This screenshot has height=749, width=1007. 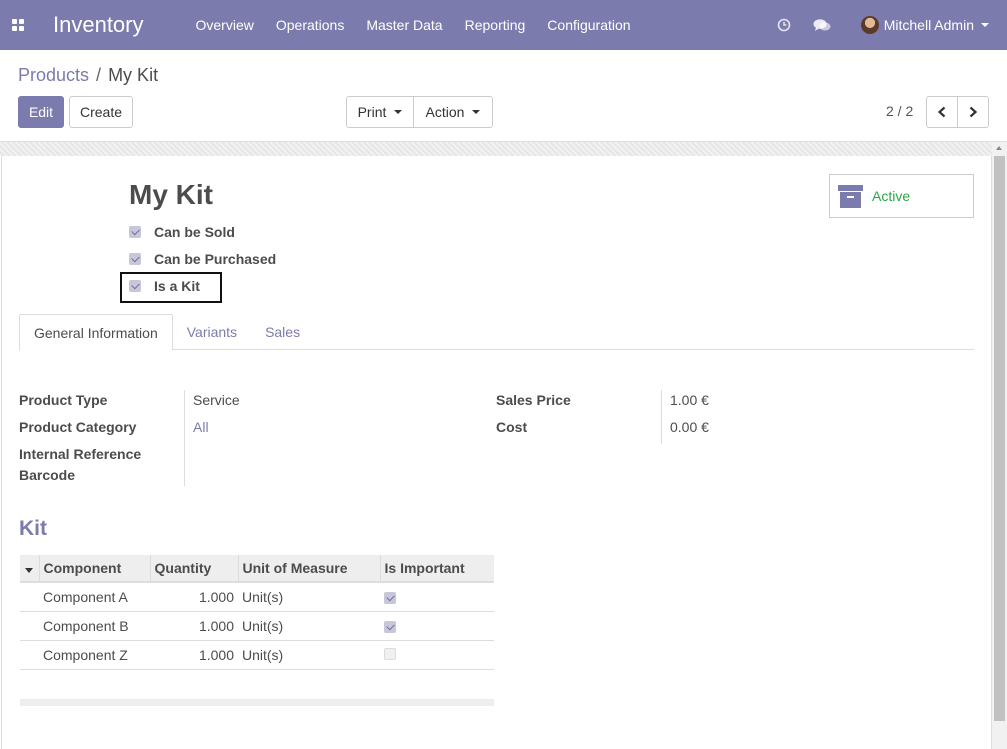 I want to click on breadcrumb-current: My Kit, so click(x=133, y=75).